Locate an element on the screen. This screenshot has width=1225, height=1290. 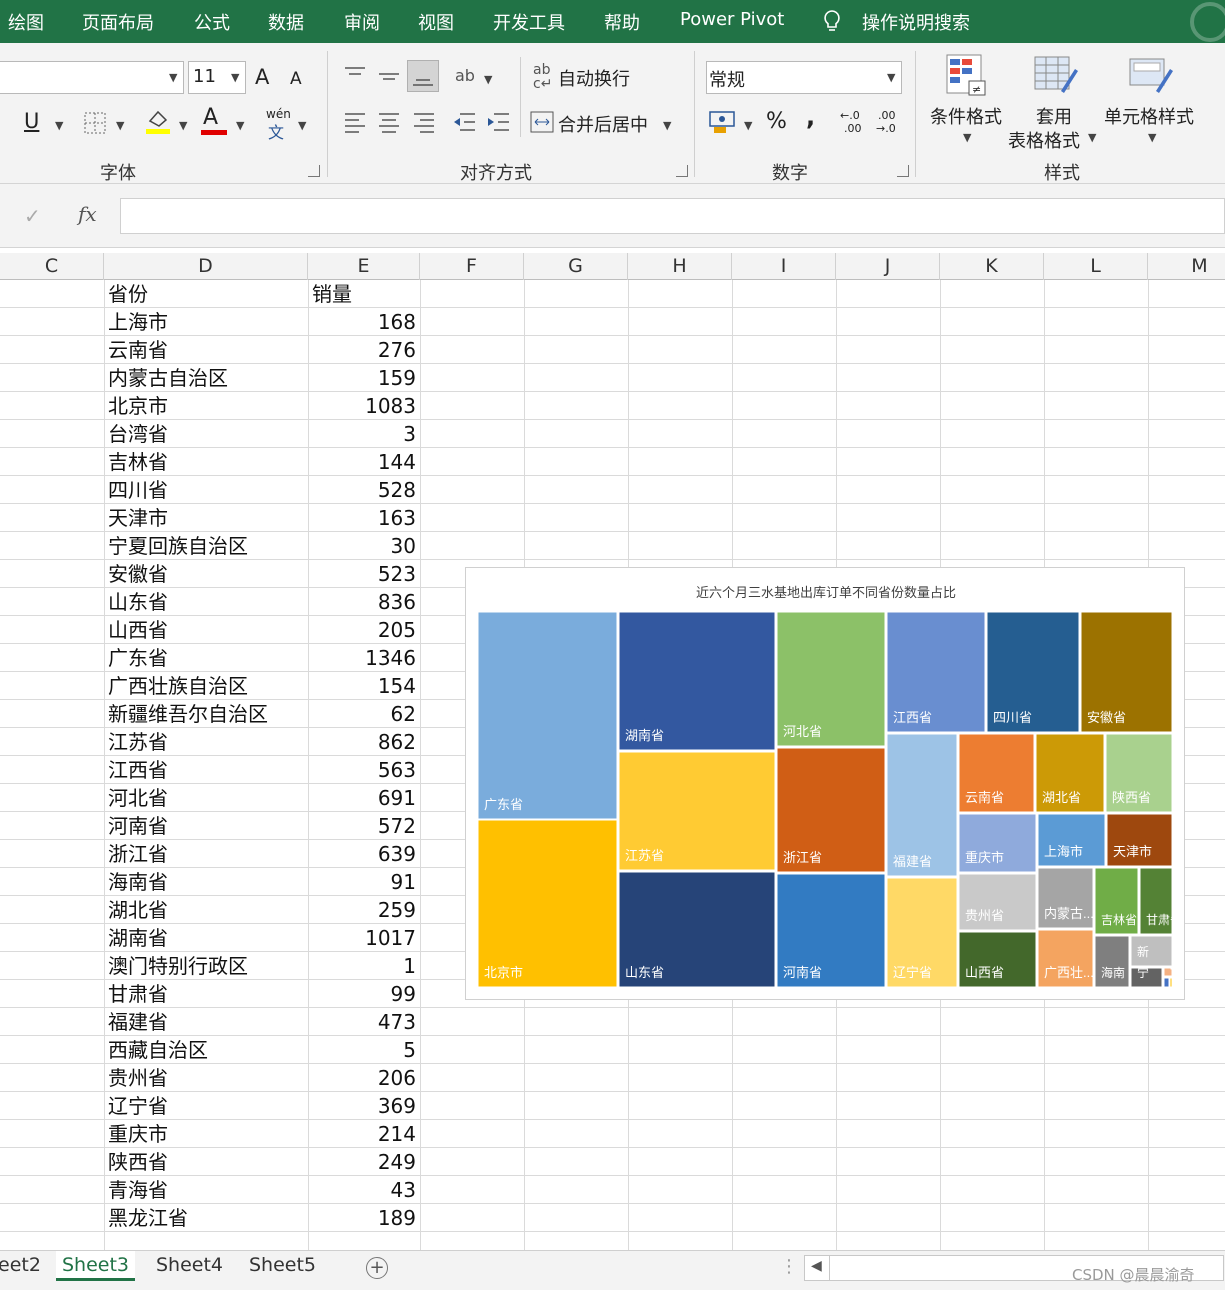
merge-center-button: 合并后居中 is located at coordinates (603, 124).